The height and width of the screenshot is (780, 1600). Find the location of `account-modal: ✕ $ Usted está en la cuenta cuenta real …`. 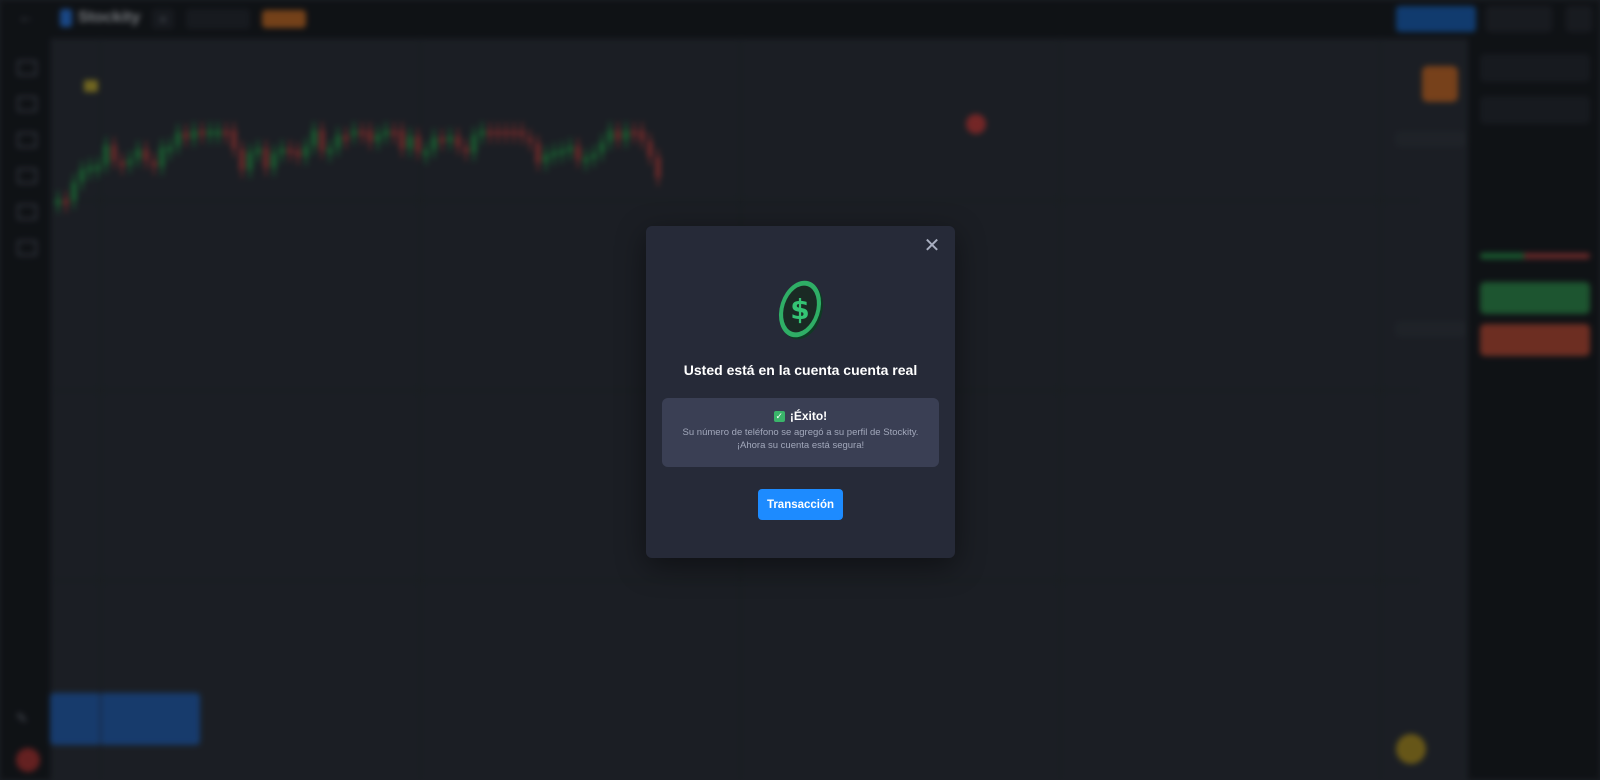

account-modal: ✕ $ Usted está en la cuenta cuenta real … is located at coordinates (800, 392).